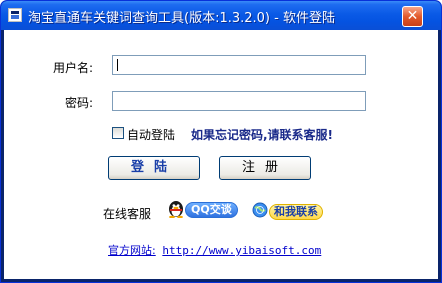 This screenshot has width=442, height=283. What do you see at coordinates (73, 68) in the screenshot?
I see `username-label: 用户名:` at bounding box center [73, 68].